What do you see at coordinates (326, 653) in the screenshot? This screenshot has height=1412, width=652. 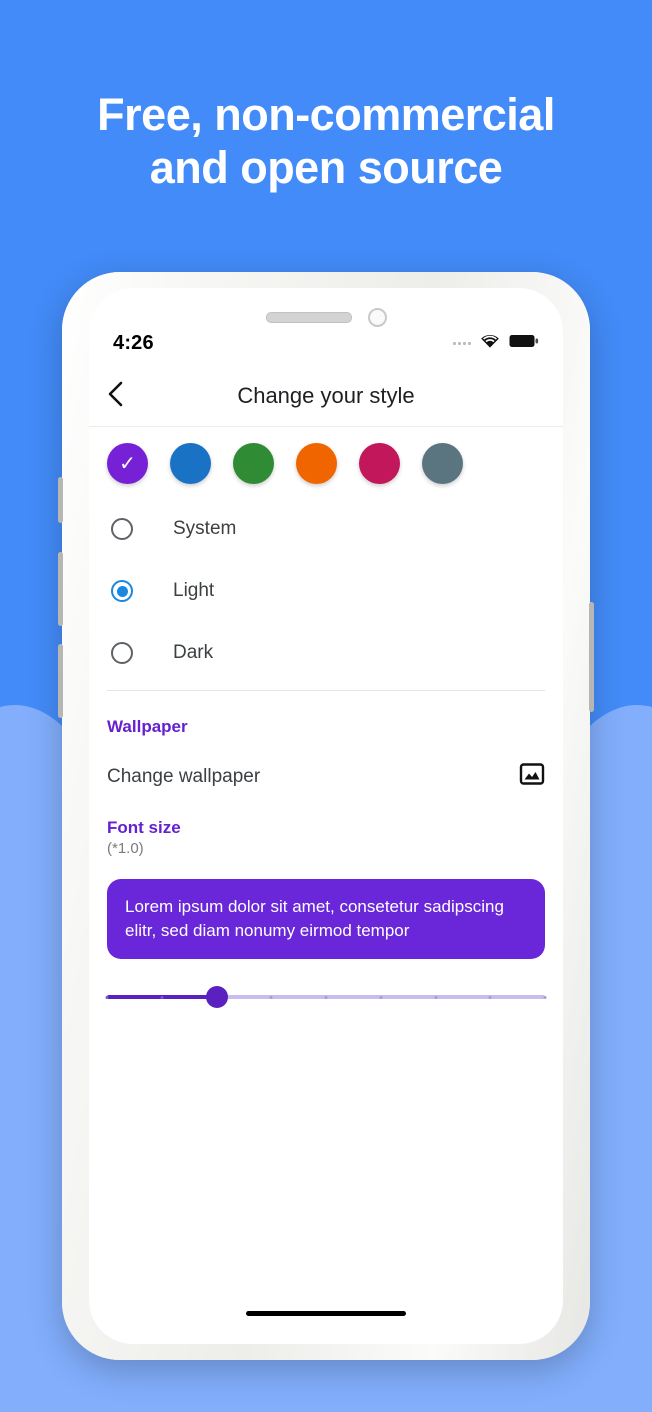 I see `theme-mode-option-dark: Dark` at bounding box center [326, 653].